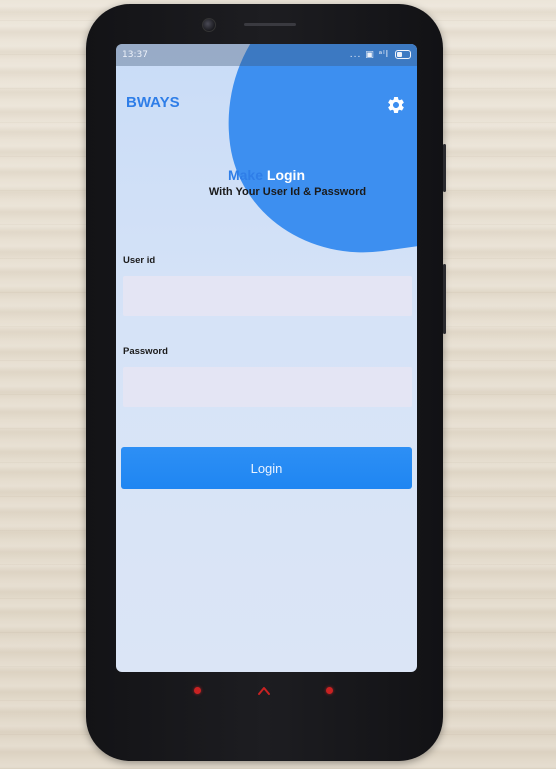  I want to click on gear-icon, so click(396, 105).